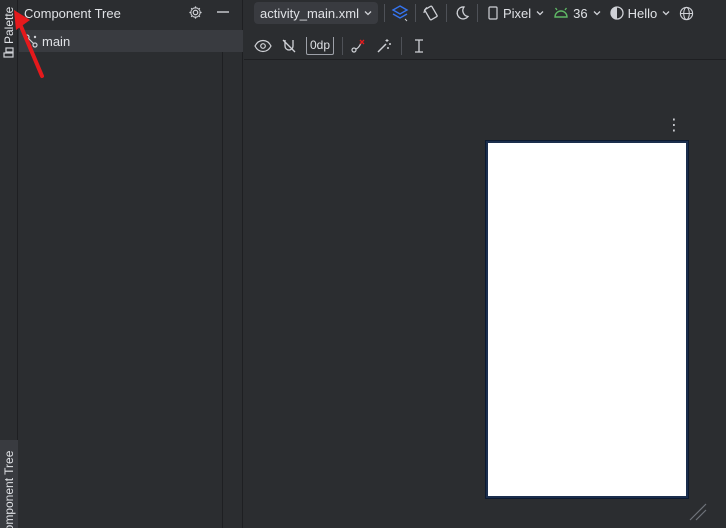 The height and width of the screenshot is (528, 726). What do you see at coordinates (31, 41) in the screenshot?
I see `constraint-layout-icon` at bounding box center [31, 41].